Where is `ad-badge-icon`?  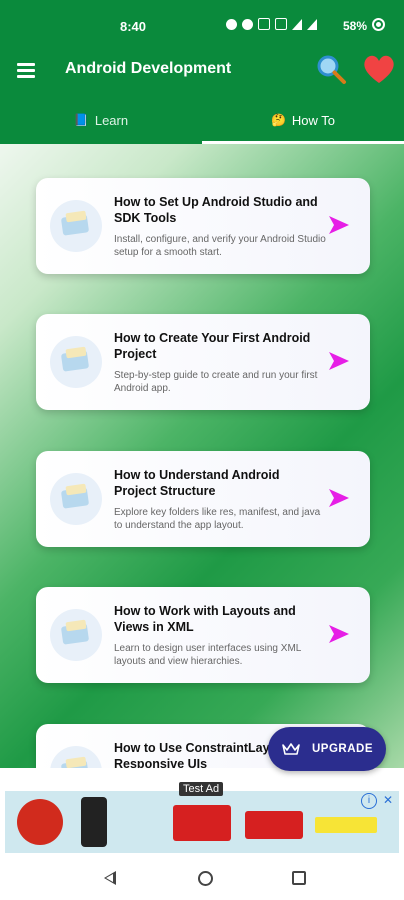
ad-badge-icon is located at coordinates (40, 822).